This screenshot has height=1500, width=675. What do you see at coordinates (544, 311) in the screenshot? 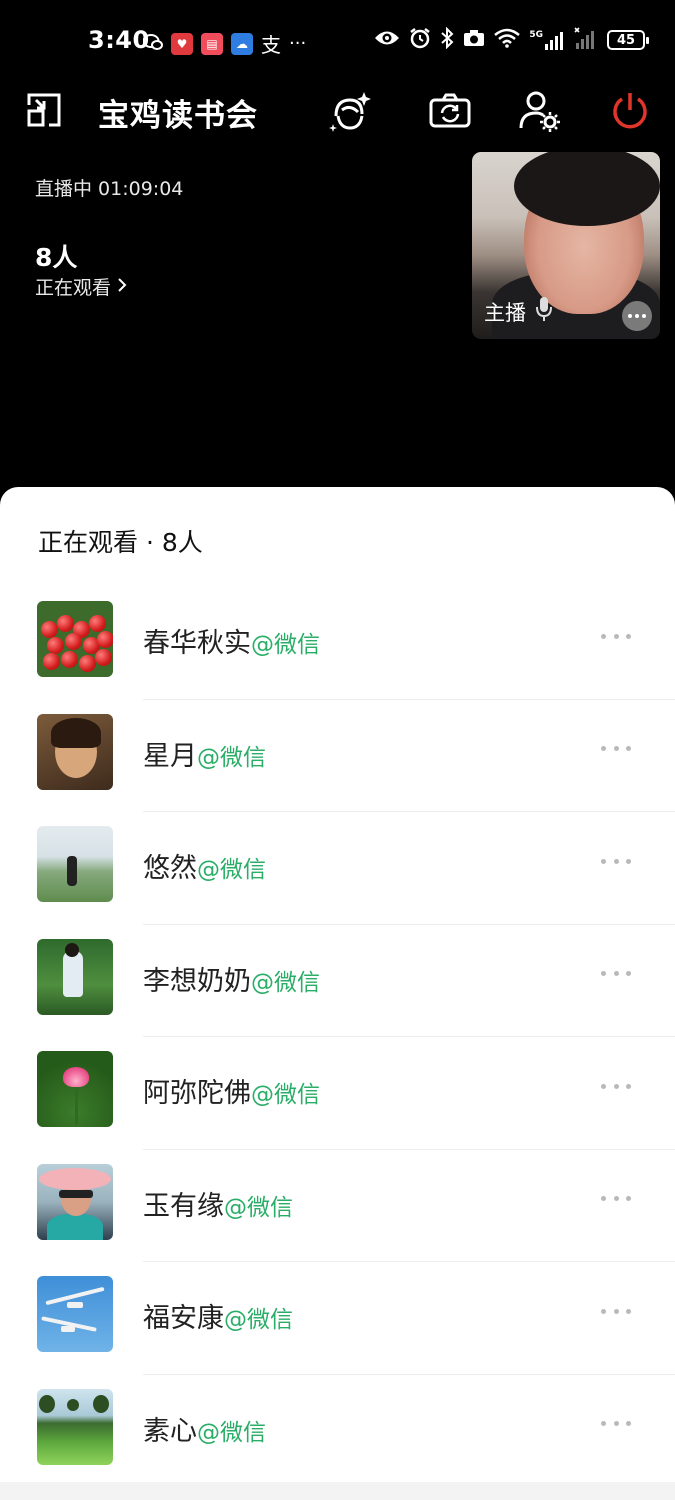
I see `microphone-icon` at bounding box center [544, 311].